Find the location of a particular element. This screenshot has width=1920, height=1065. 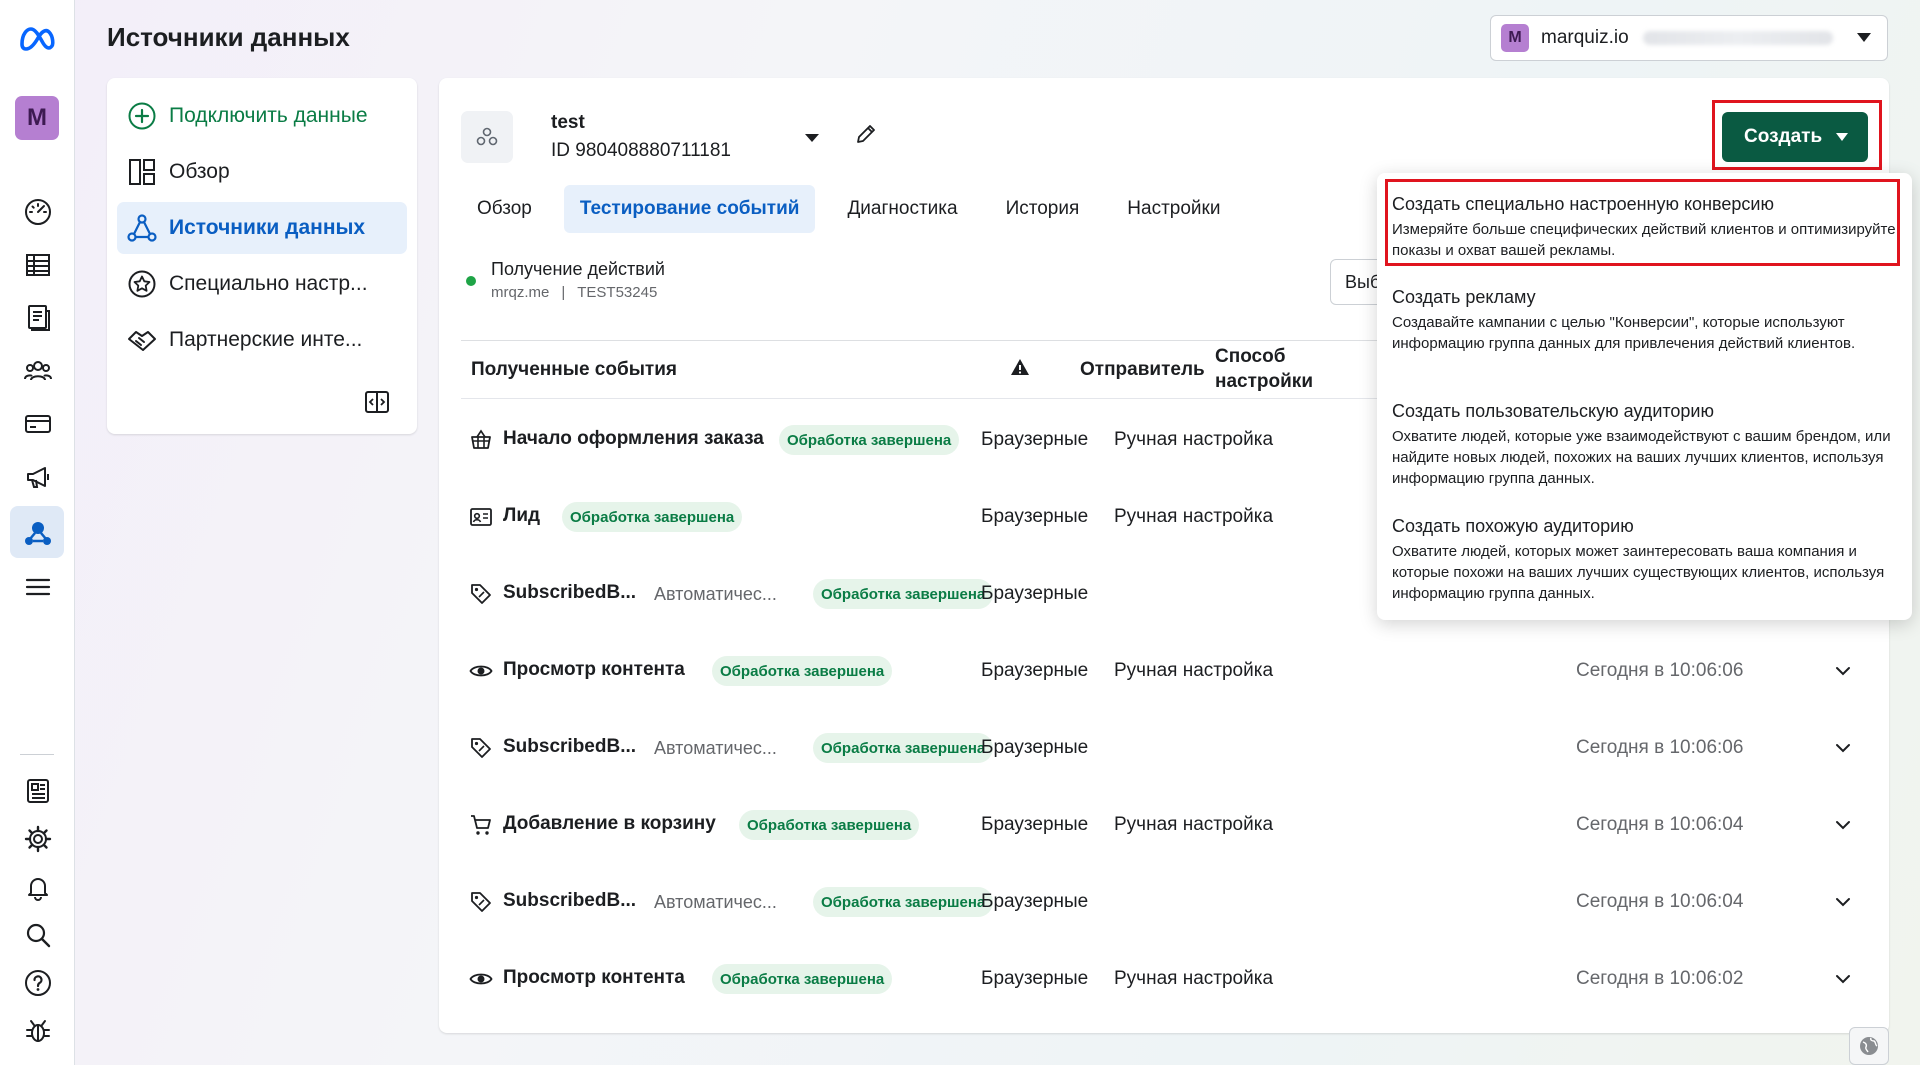

col-header-sender: Отправитель is located at coordinates (1142, 369).